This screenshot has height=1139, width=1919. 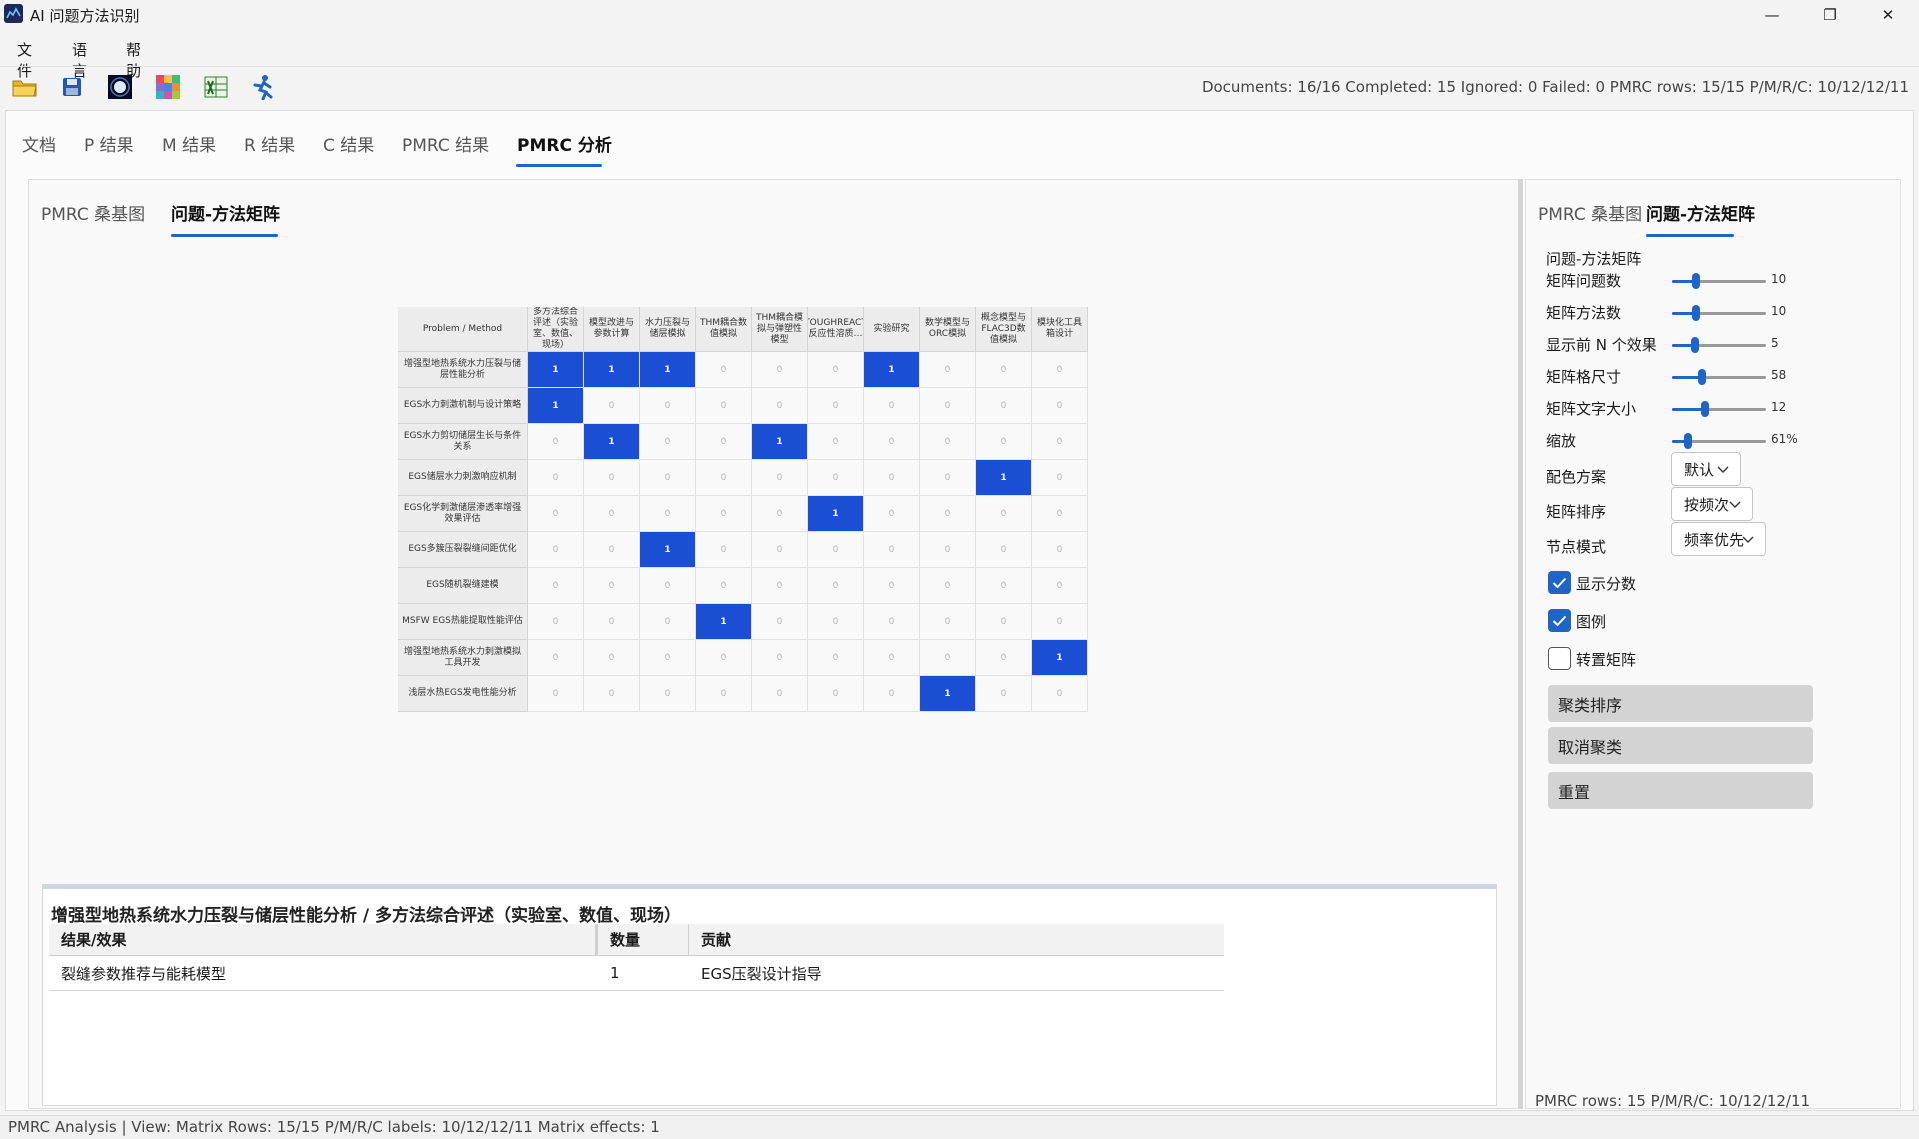 I want to click on minimize-button: —, so click(x=1772, y=14).